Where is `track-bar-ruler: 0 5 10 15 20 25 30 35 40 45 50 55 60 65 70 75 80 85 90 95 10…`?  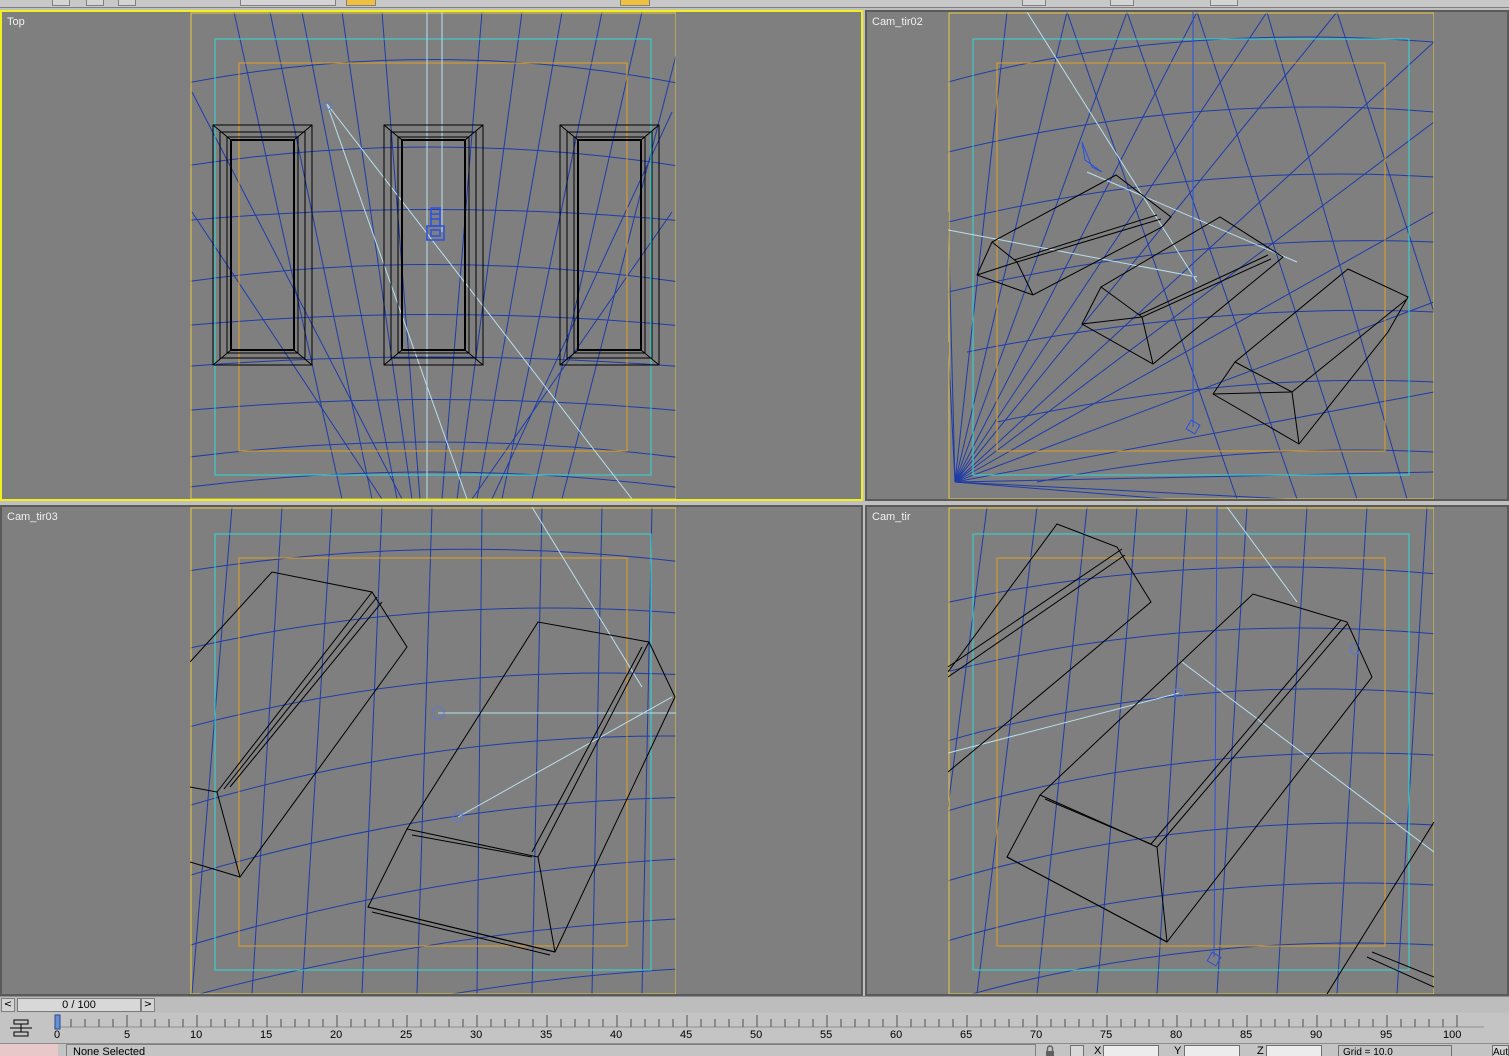
track-bar-ruler: 0 5 10 15 20 25 30 35 40 45 50 55 60 65 70 75 80 85 90 95 10… is located at coordinates (769, 1028).